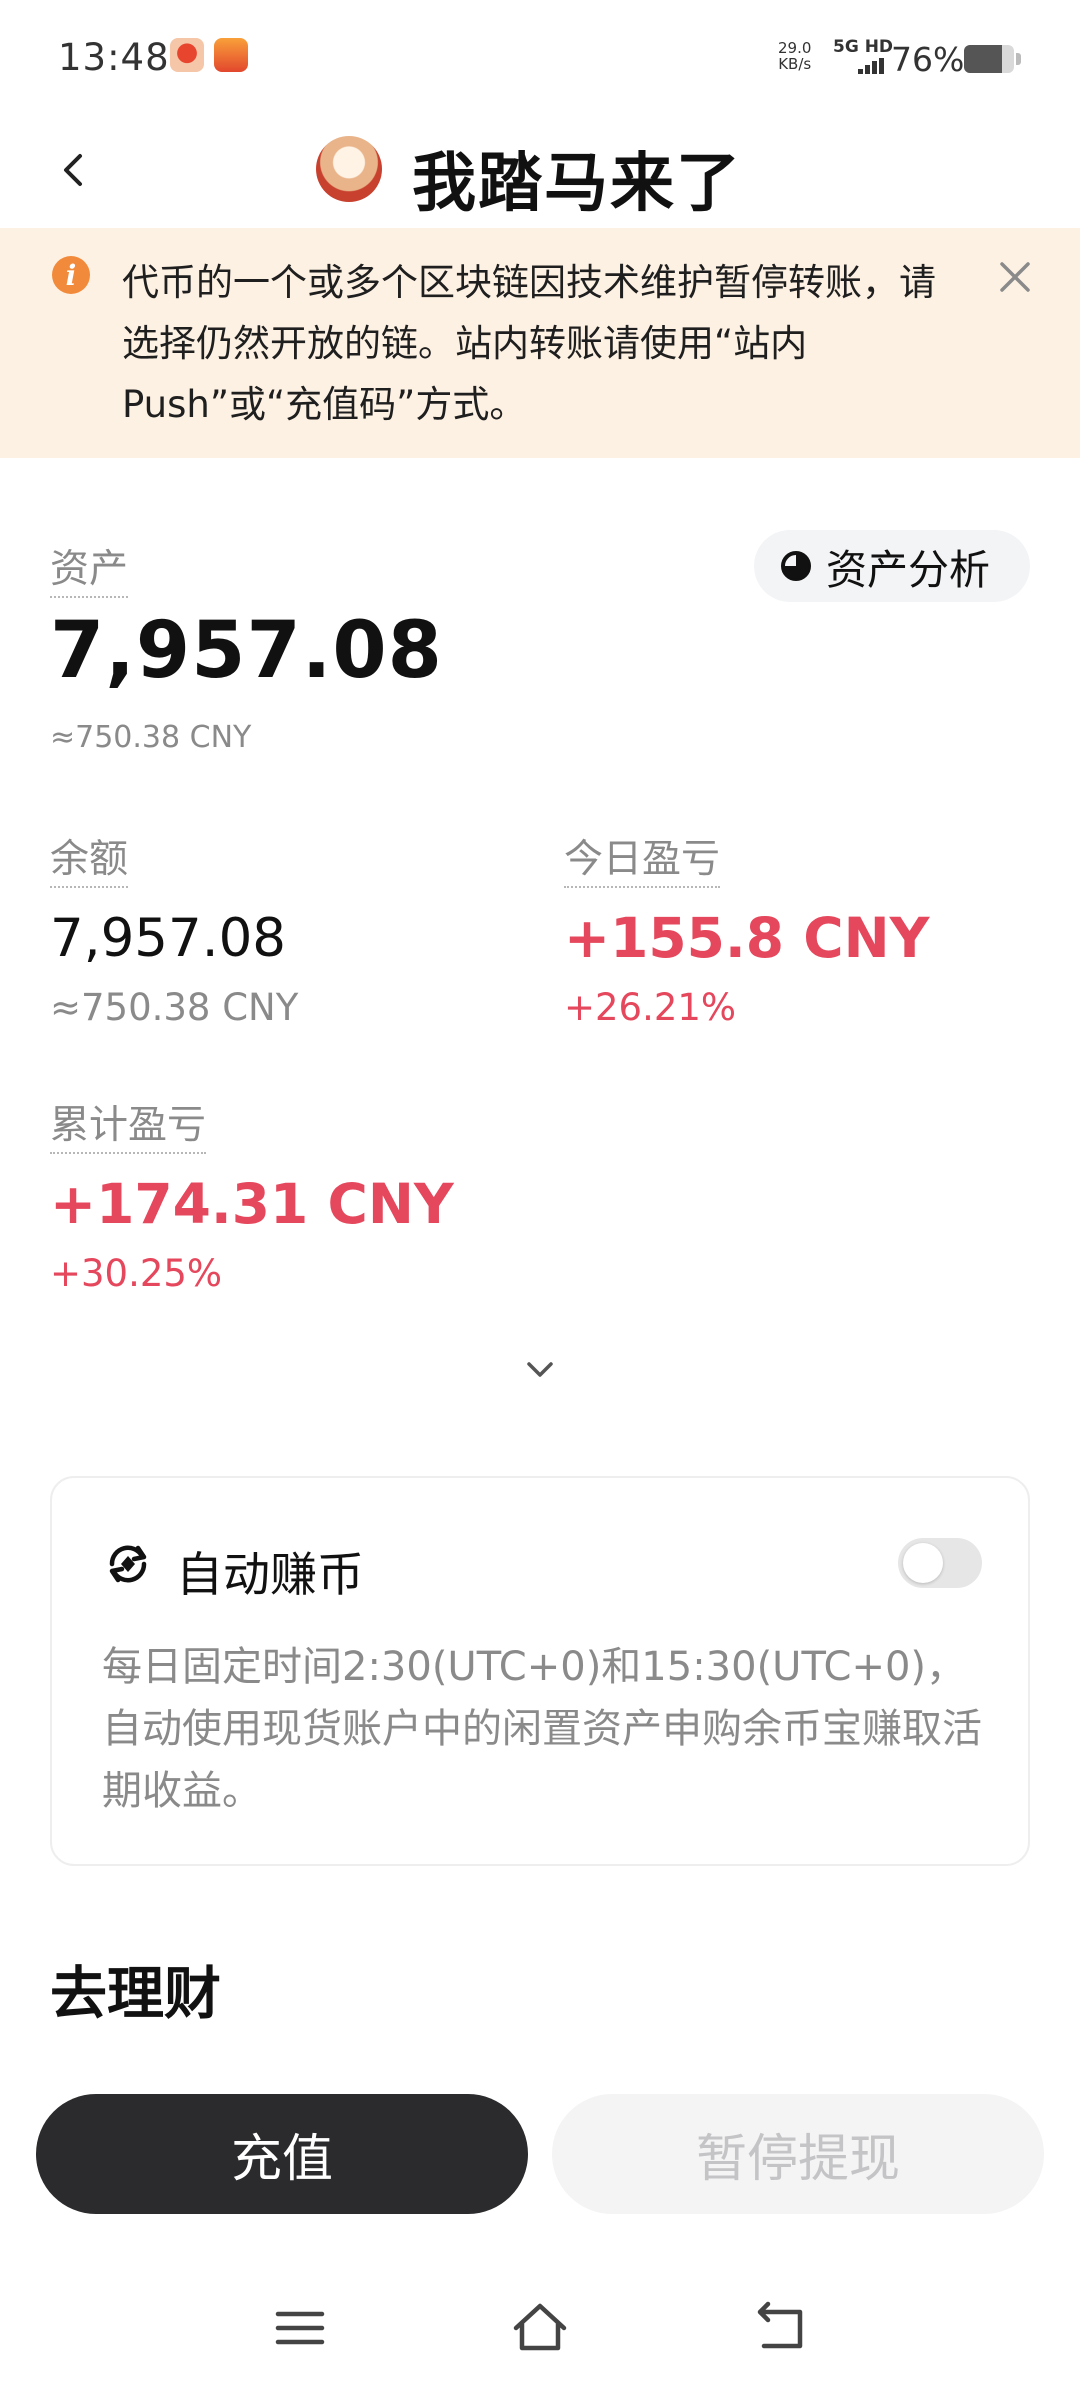  What do you see at coordinates (300, 2328) in the screenshot?
I see `menu-icon` at bounding box center [300, 2328].